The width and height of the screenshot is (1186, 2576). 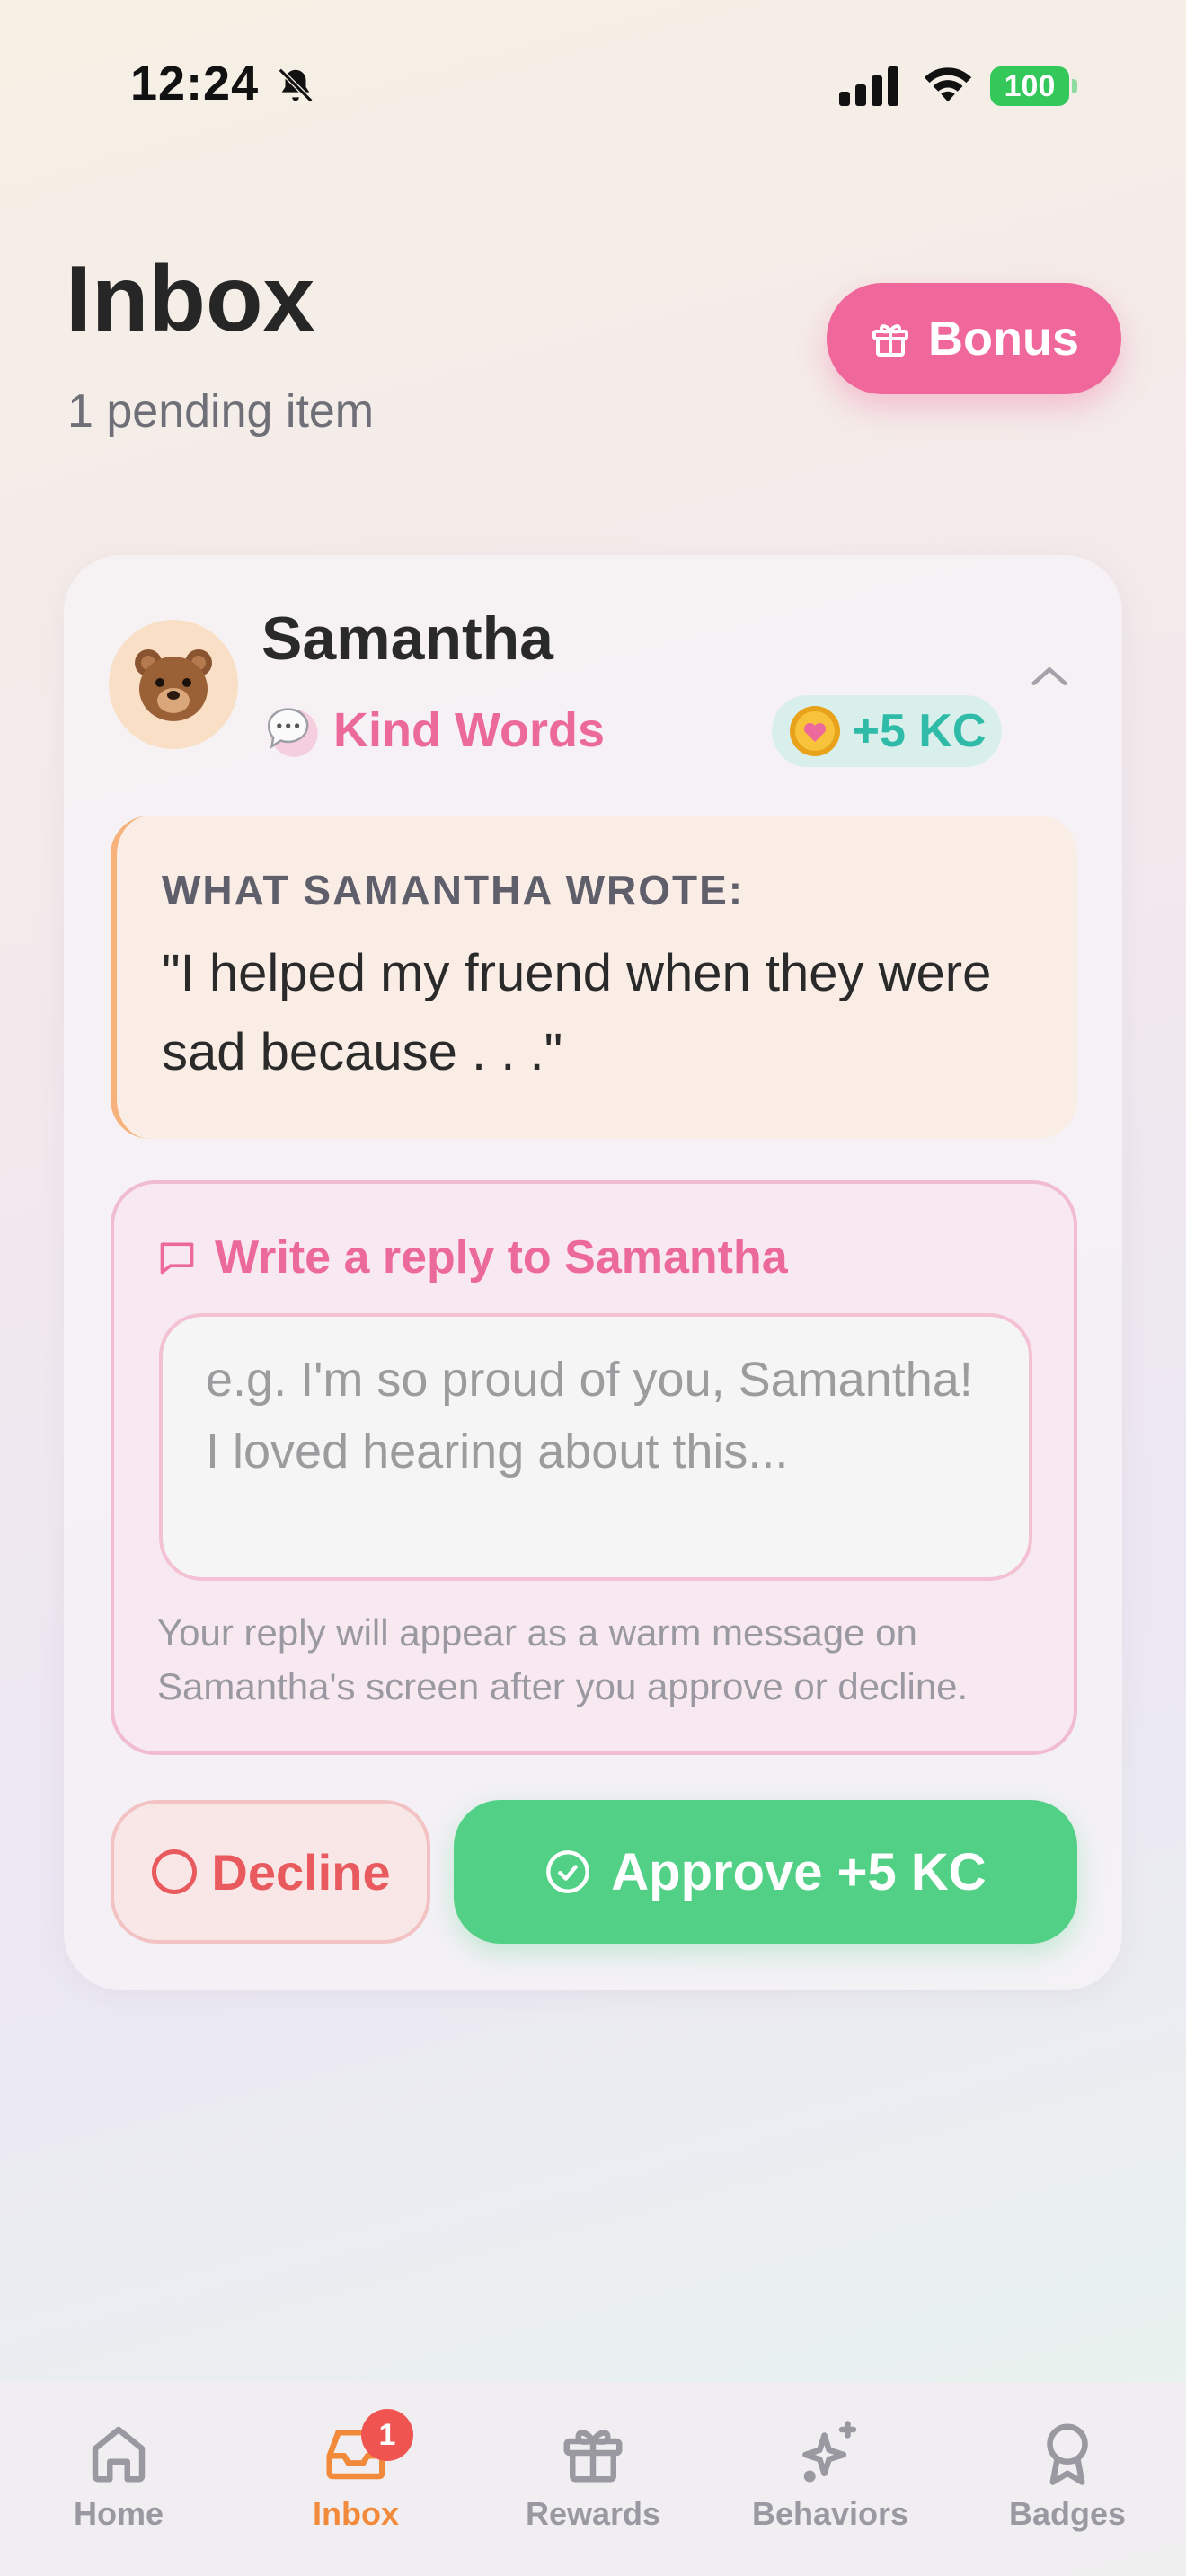 I want to click on chevron-up-icon, so click(x=1049, y=676).